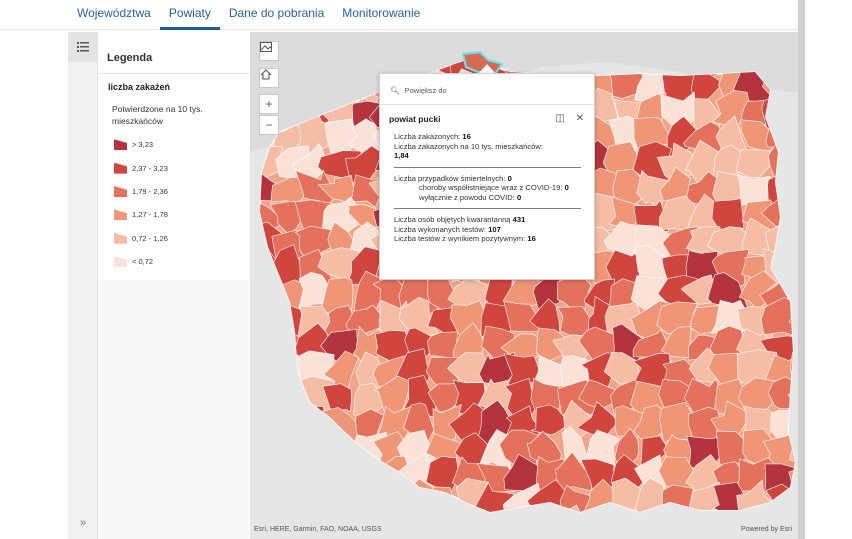 The width and height of the screenshot is (852, 539). Describe the element at coordinates (425, 90) in the screenshot. I see `zoom-to-label: Powiększ do` at that location.